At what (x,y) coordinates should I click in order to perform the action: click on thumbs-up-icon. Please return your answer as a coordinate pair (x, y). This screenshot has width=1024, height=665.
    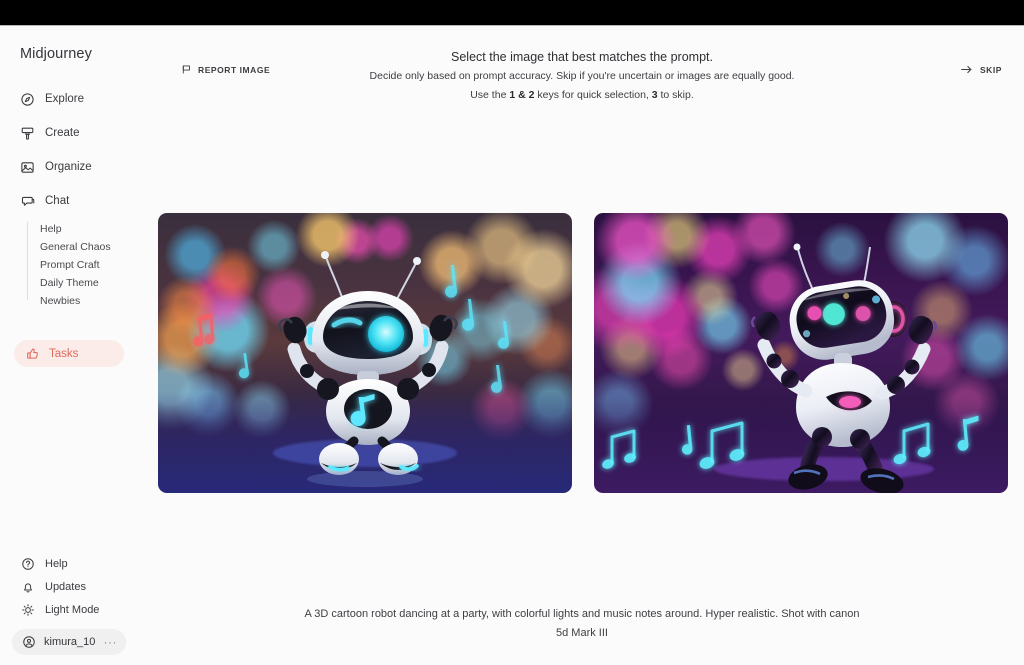
    Looking at the image, I should click on (33, 354).